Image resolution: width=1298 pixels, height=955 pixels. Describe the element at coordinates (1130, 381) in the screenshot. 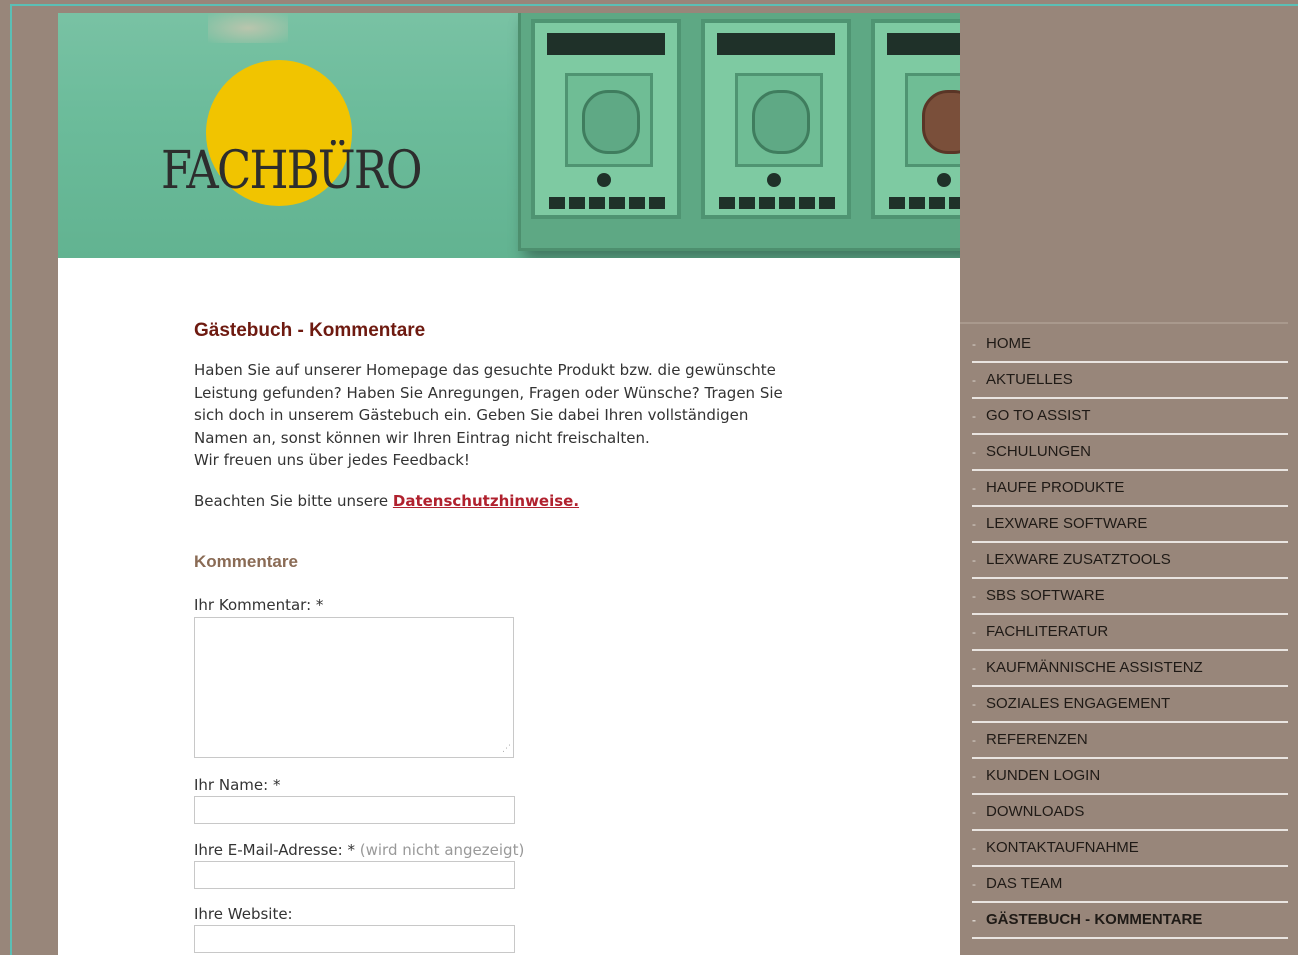

I see `sidebar-item-aktuelles: - AKTUELLES` at that location.